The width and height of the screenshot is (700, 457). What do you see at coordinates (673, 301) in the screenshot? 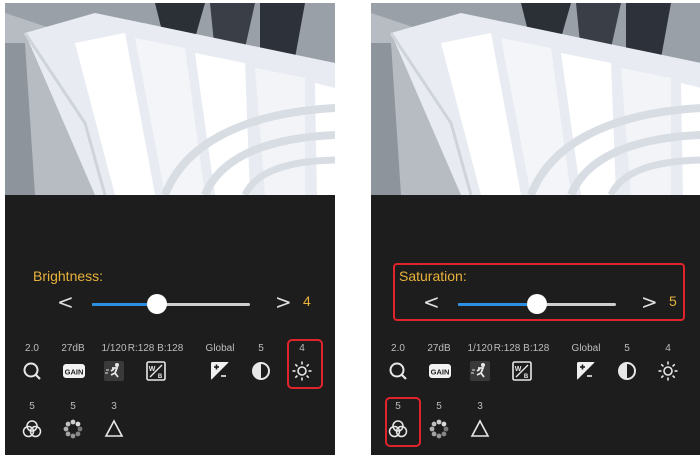
I see `slider-value: 5` at bounding box center [673, 301].